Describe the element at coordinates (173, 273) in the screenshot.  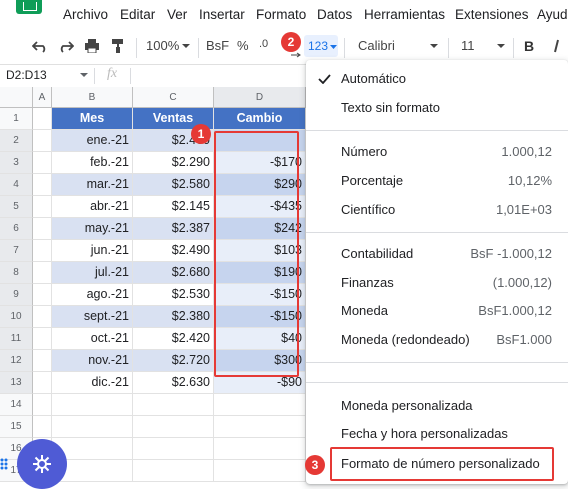
I see `table-cell-ventas: $2.680` at that location.